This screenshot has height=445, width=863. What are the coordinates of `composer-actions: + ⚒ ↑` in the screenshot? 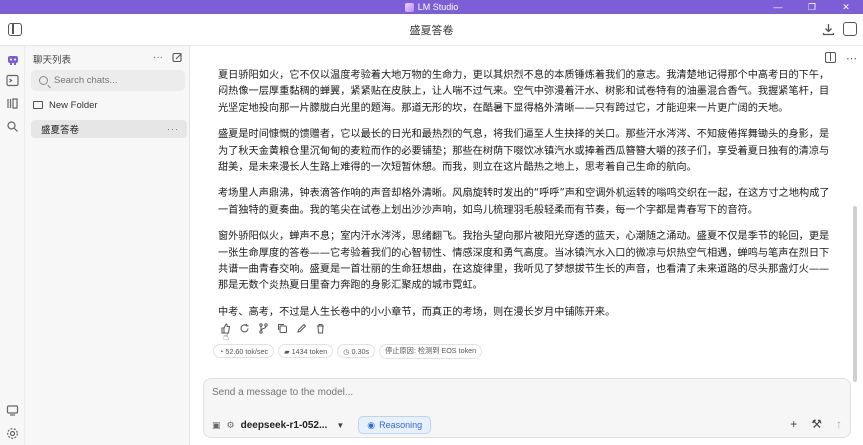 It's located at (816, 424).